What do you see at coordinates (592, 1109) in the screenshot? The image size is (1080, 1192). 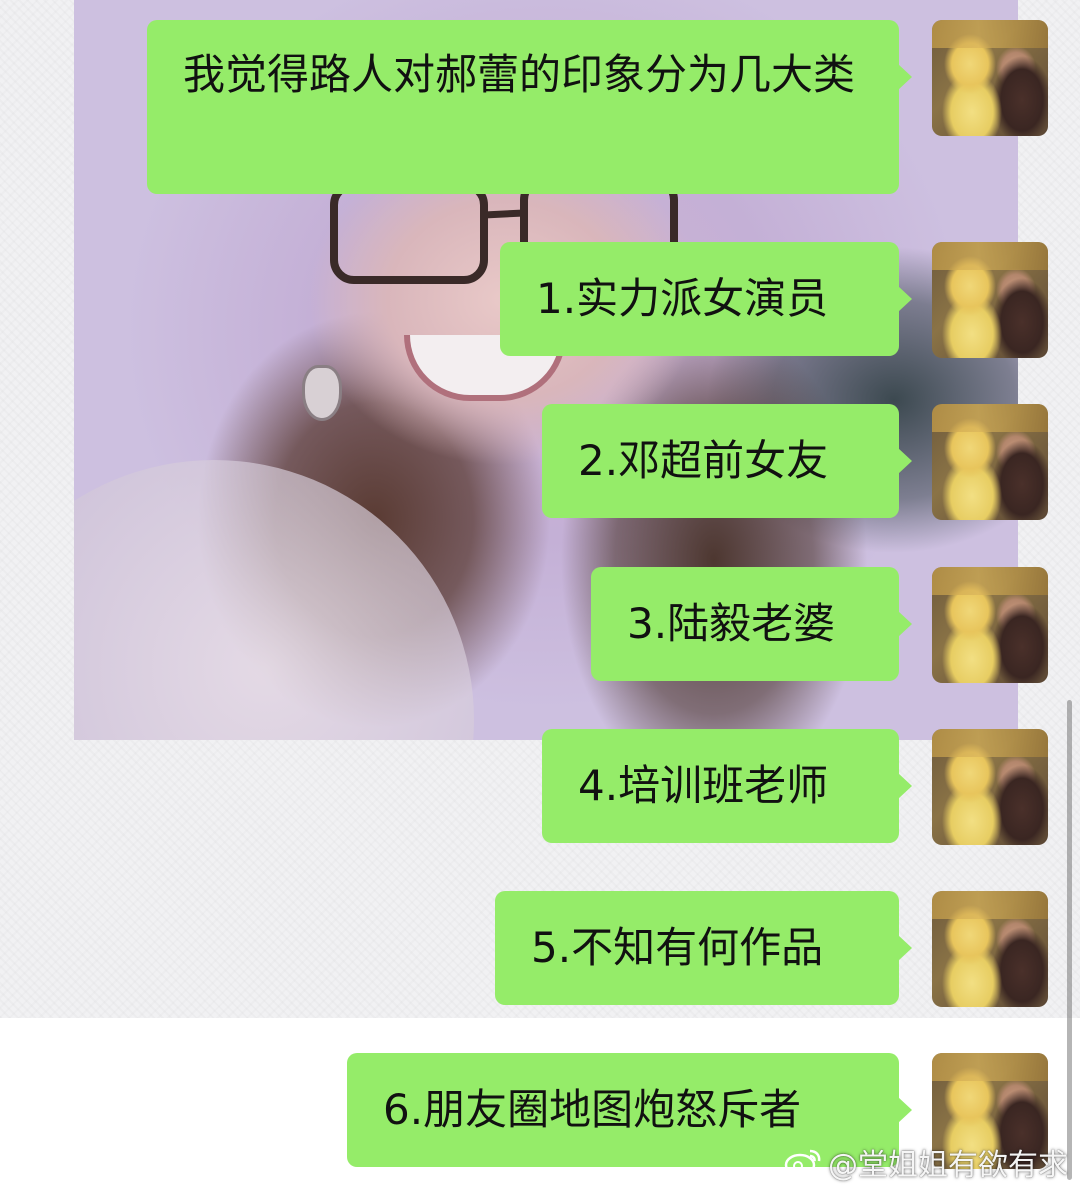 I see `message-text: 6.朋友圈地图炮怒斥者` at bounding box center [592, 1109].